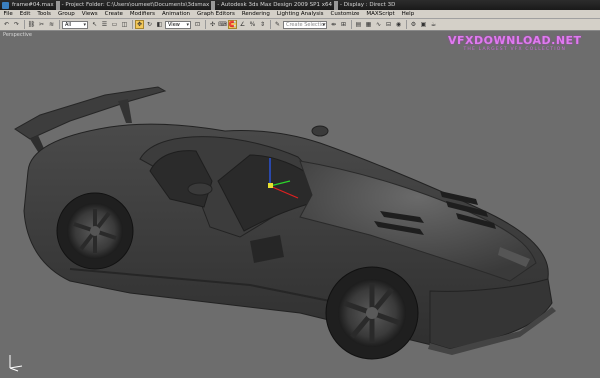  Describe the element at coordinates (124, 24) in the screenshot. I see `window-crossing-icon: ◫` at that location.